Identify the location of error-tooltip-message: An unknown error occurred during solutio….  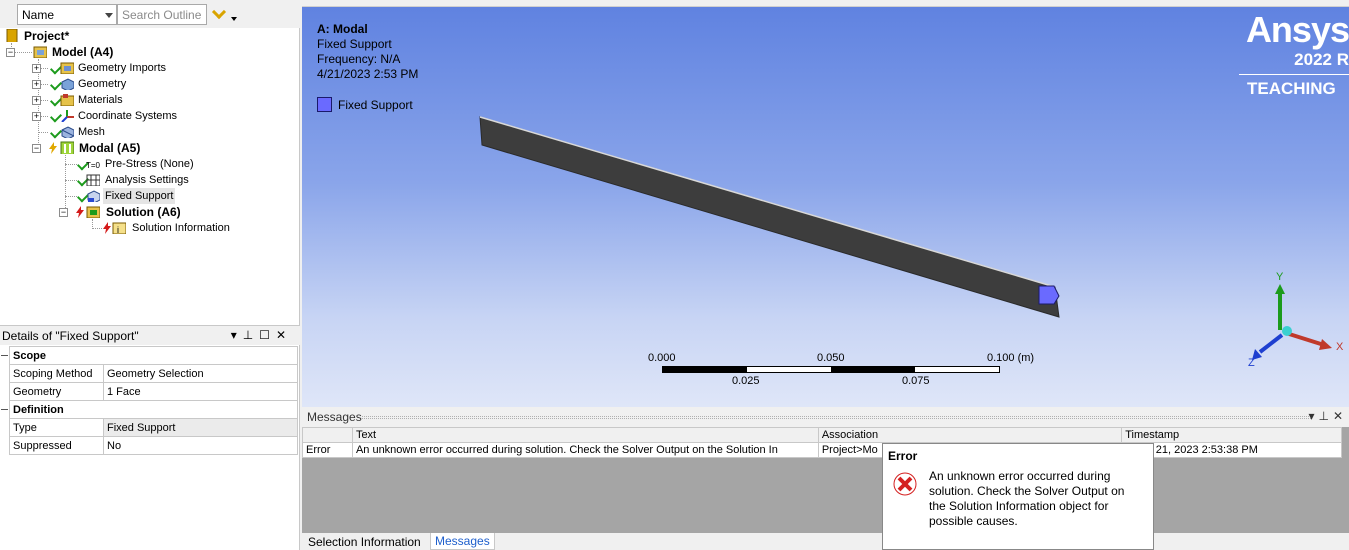
(1027, 498).